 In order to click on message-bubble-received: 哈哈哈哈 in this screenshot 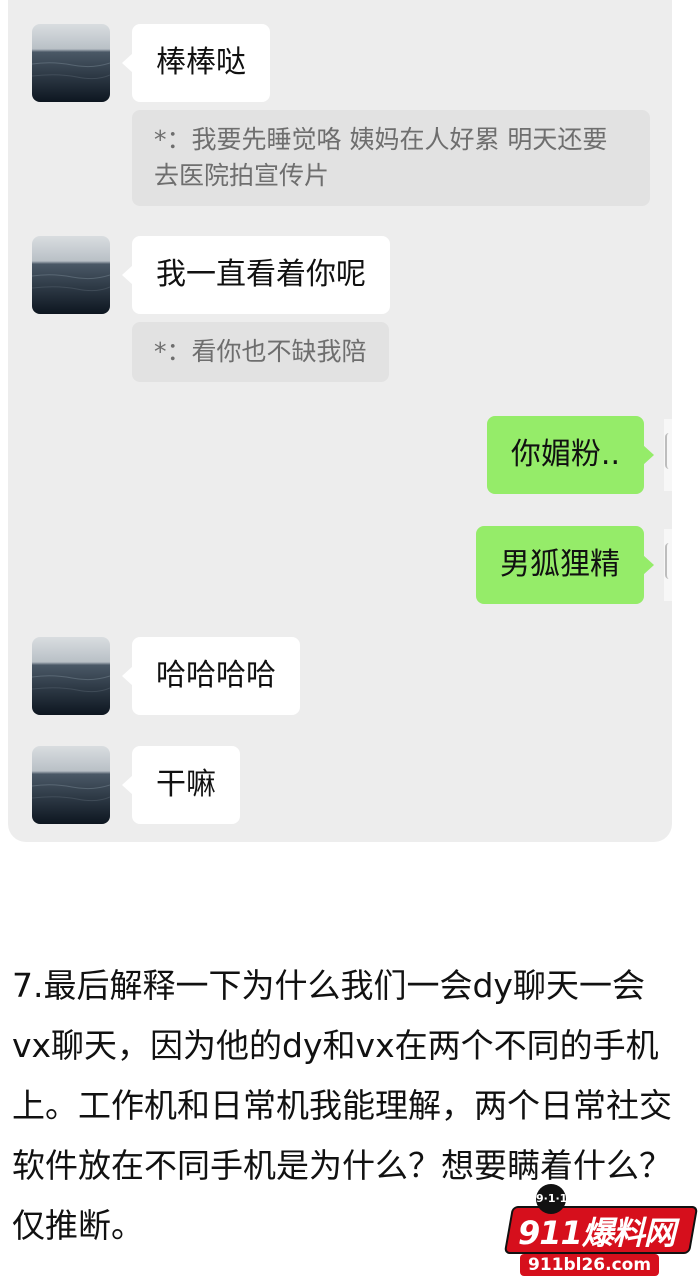, I will do `click(211, 676)`.